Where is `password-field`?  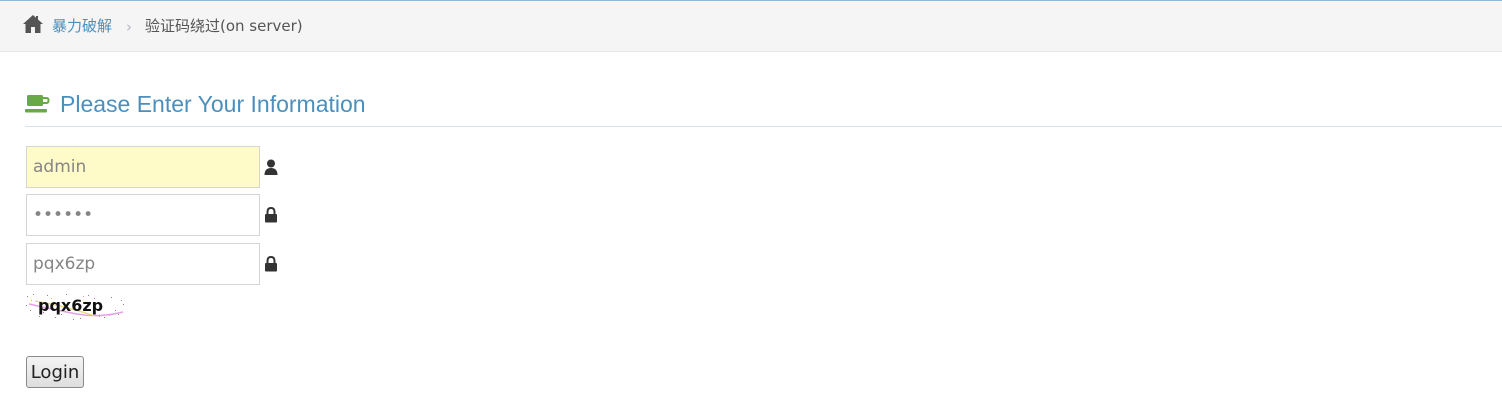
password-field is located at coordinates (143, 215).